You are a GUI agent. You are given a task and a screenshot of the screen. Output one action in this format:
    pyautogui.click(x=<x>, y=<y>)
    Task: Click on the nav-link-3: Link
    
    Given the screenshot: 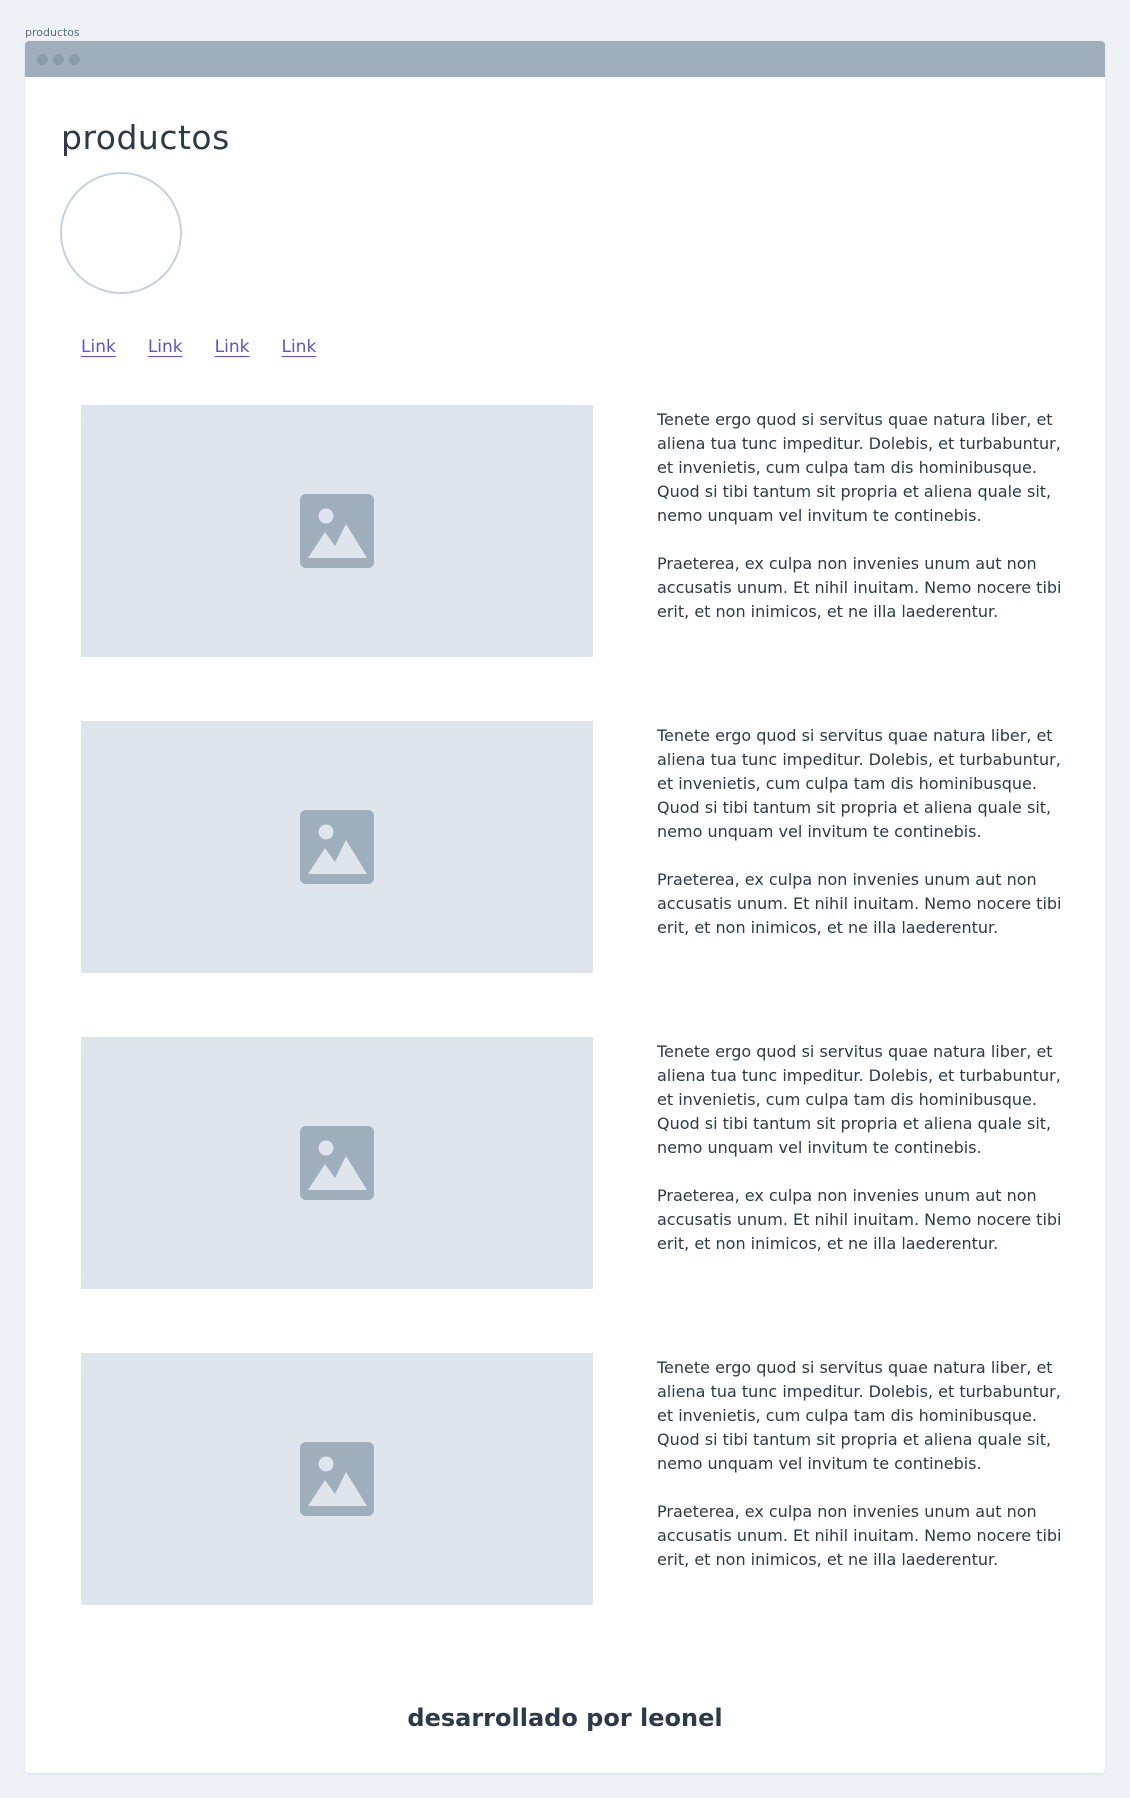 What is the action you would take?
    pyautogui.click(x=232, y=347)
    